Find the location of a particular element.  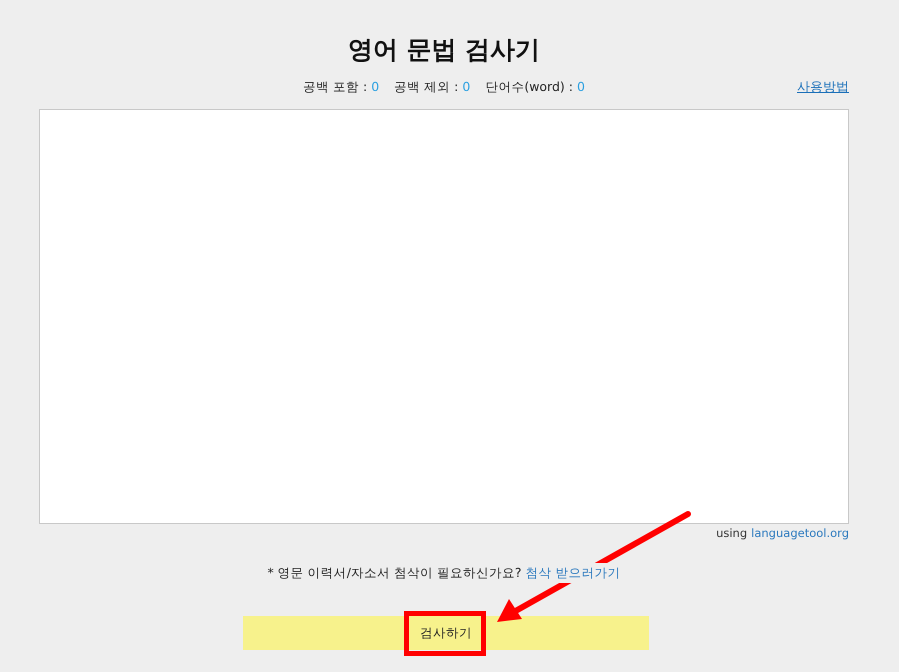

count-label: 공백 포함 : is located at coordinates (335, 87).